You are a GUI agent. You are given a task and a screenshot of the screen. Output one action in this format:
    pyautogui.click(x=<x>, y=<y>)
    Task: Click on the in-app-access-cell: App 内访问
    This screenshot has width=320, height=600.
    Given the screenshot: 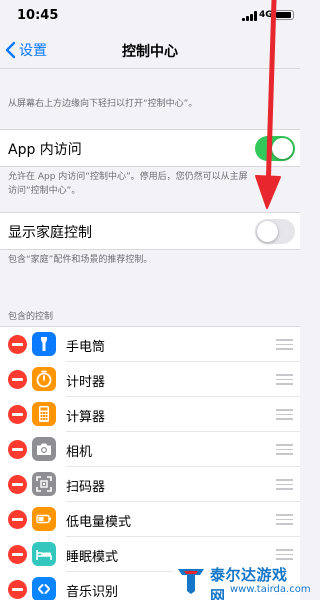 What is the action you would take?
    pyautogui.click(x=150, y=148)
    